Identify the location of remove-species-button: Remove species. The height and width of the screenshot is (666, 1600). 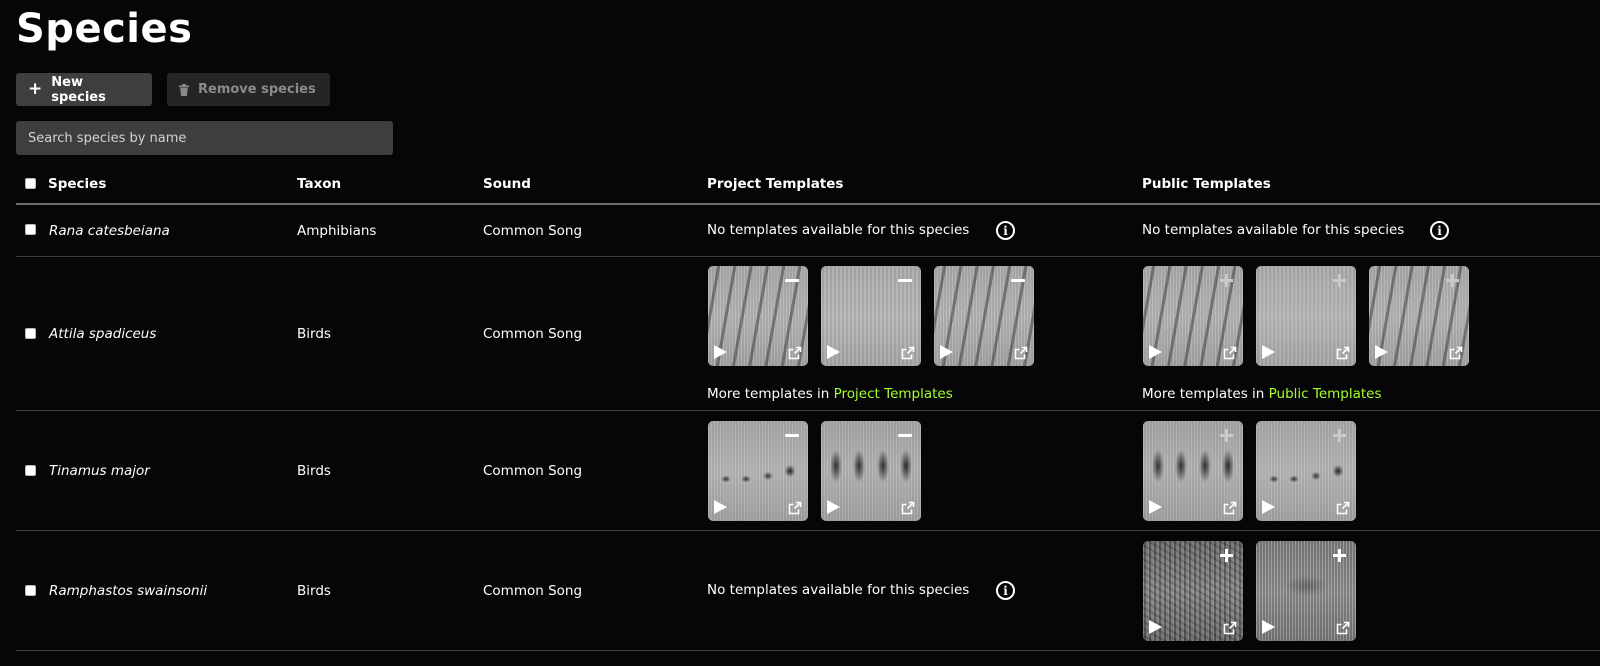
(248, 89).